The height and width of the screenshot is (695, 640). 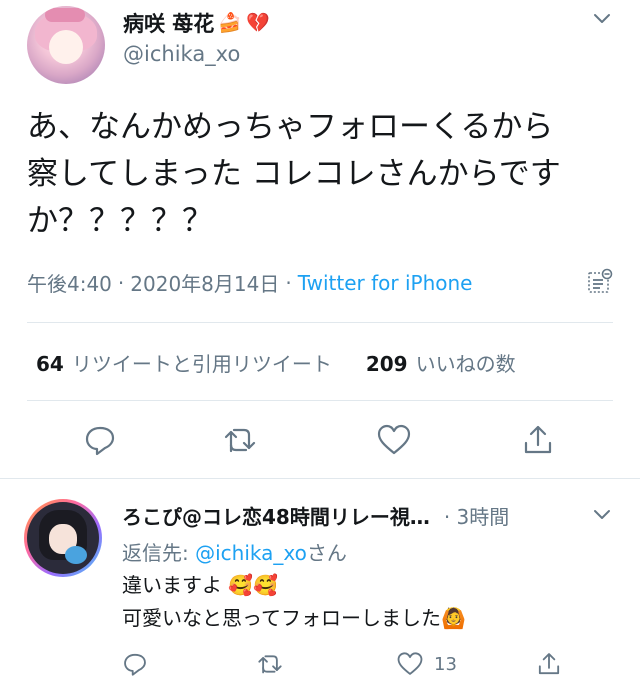 I want to click on tweet-text-line: あ、なんかめっちゃフォローくるから, so click(x=290, y=127).